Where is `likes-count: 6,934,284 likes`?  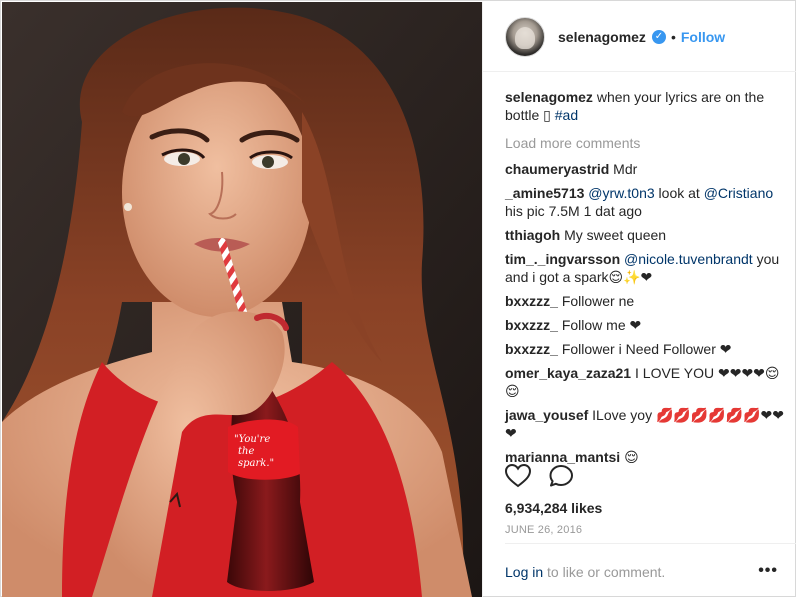 likes-count: 6,934,284 likes is located at coordinates (553, 508).